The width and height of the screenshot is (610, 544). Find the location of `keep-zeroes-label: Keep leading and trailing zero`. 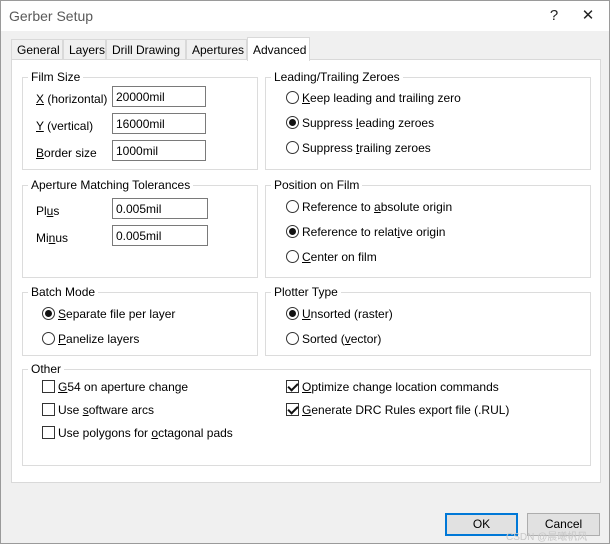

keep-zeroes-label: Keep leading and trailing zero is located at coordinates (381, 98).